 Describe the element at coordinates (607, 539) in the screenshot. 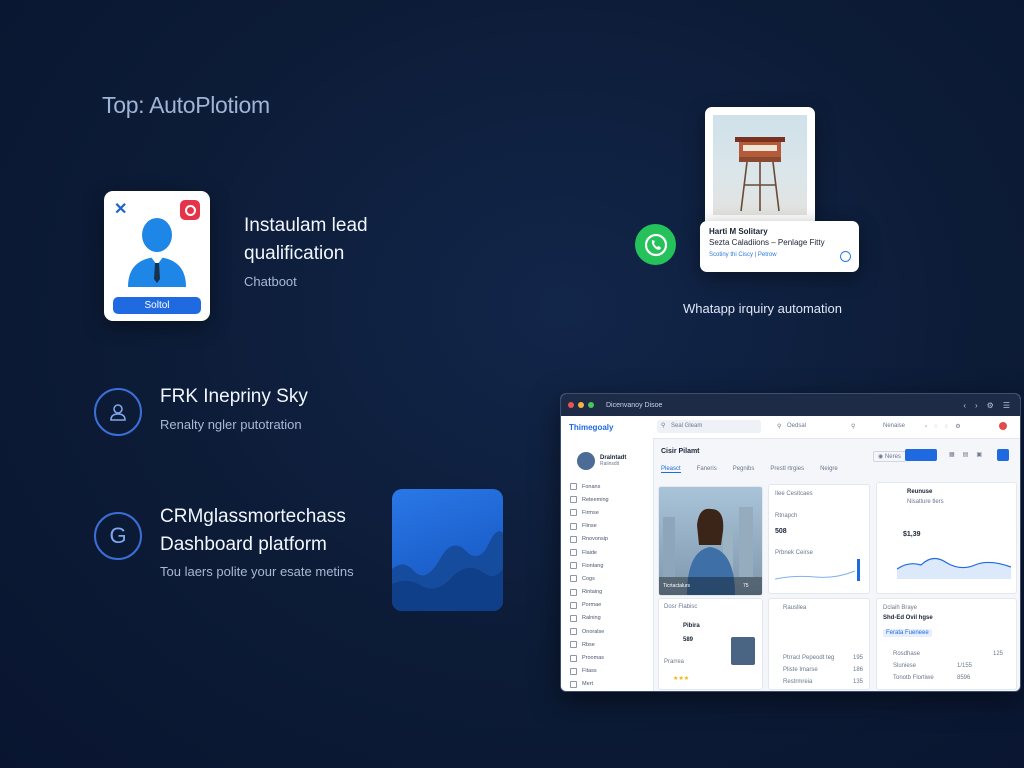

I see `sidebar-item: Rnovonsip` at that location.